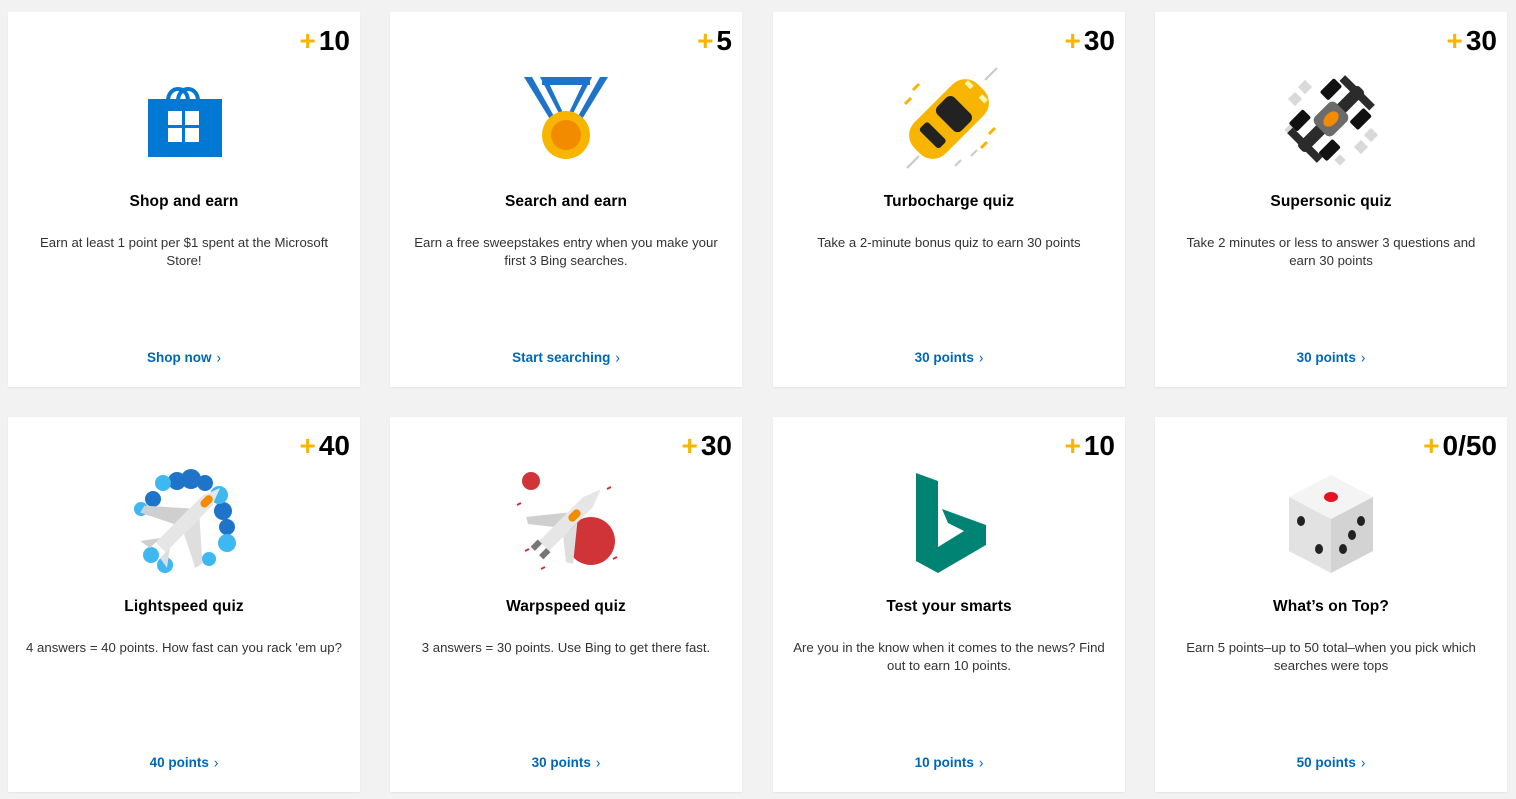 The image size is (1516, 799). I want to click on bing-logo-icon, so click(951, 523).